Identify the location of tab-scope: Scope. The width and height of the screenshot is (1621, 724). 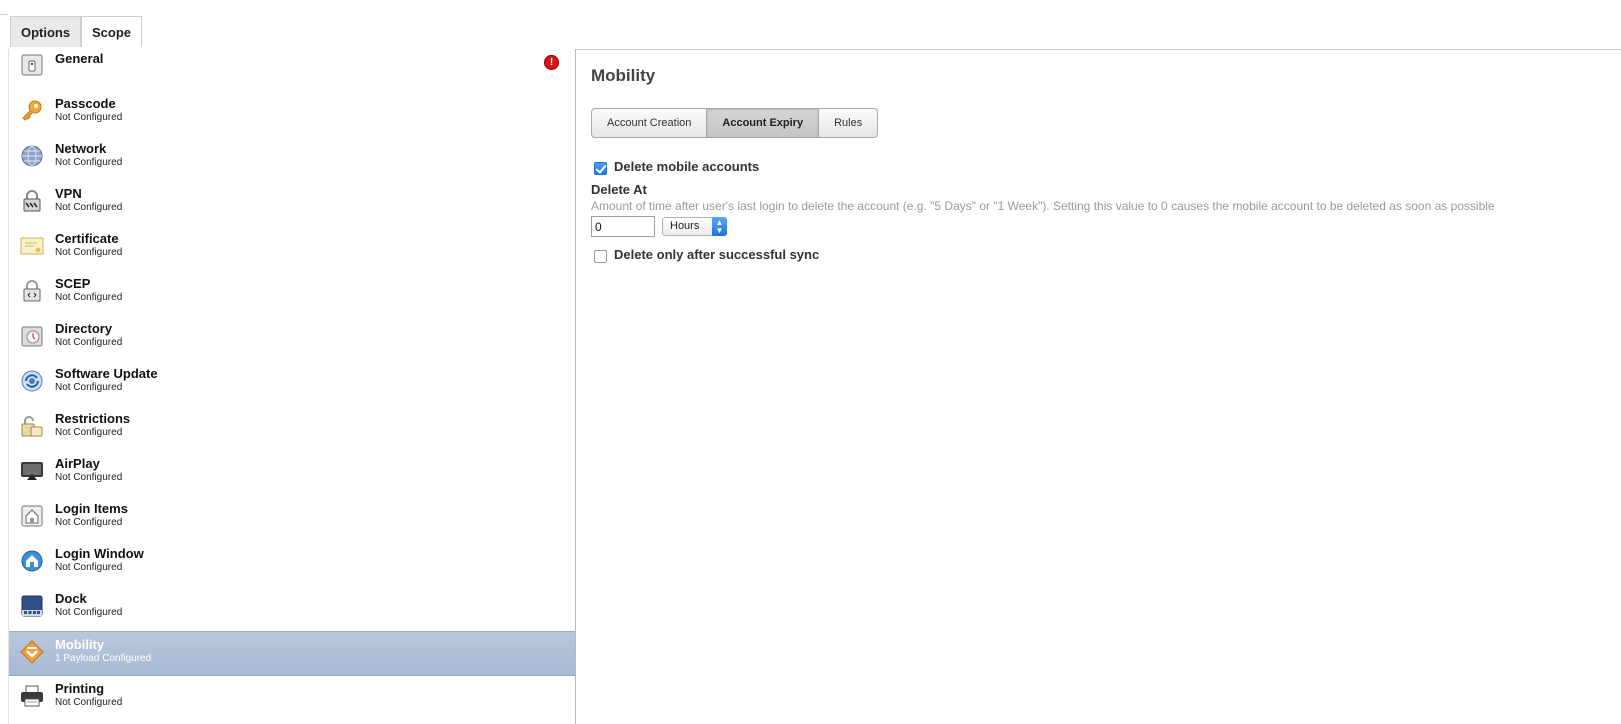
(112, 31).